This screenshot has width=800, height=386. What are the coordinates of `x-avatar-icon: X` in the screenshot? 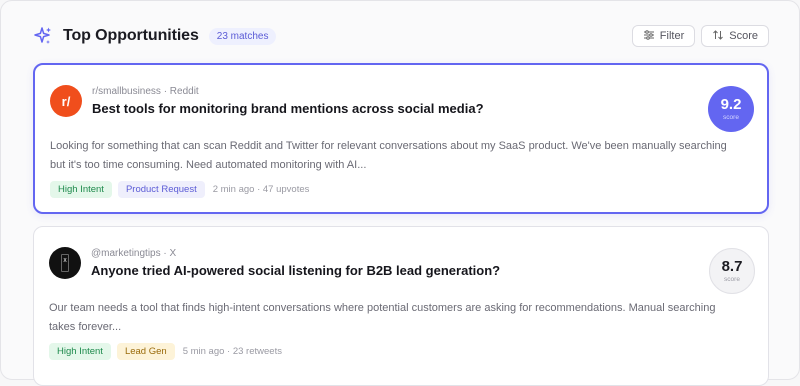 It's located at (65, 263).